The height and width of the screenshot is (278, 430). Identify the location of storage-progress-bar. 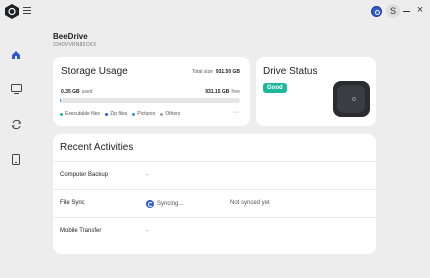
(150, 100).